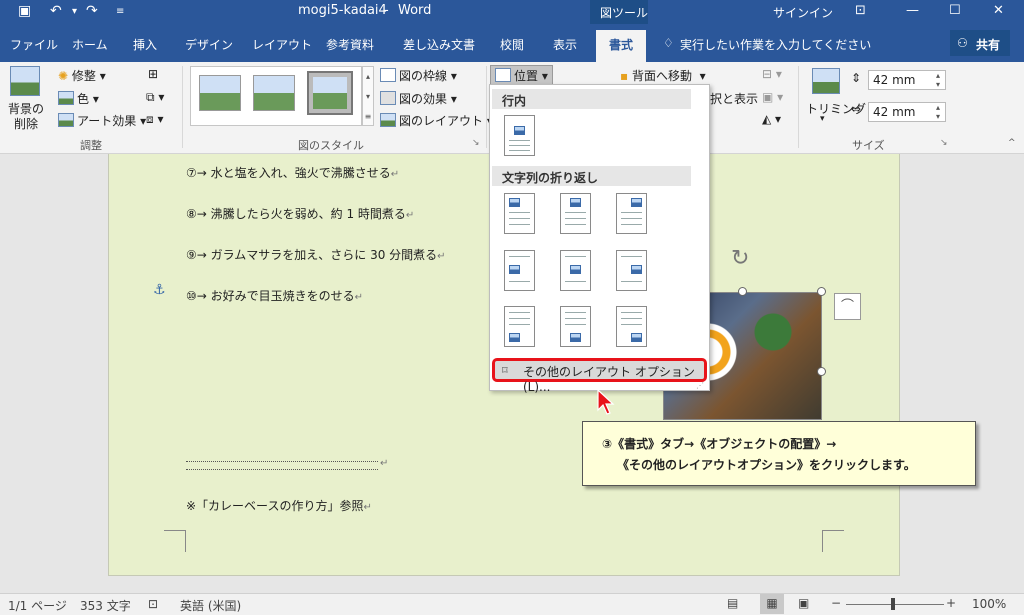 The height and width of the screenshot is (615, 1024). What do you see at coordinates (740, 258) in the screenshot?
I see `rotate-handle-icon: ↻` at bounding box center [740, 258].